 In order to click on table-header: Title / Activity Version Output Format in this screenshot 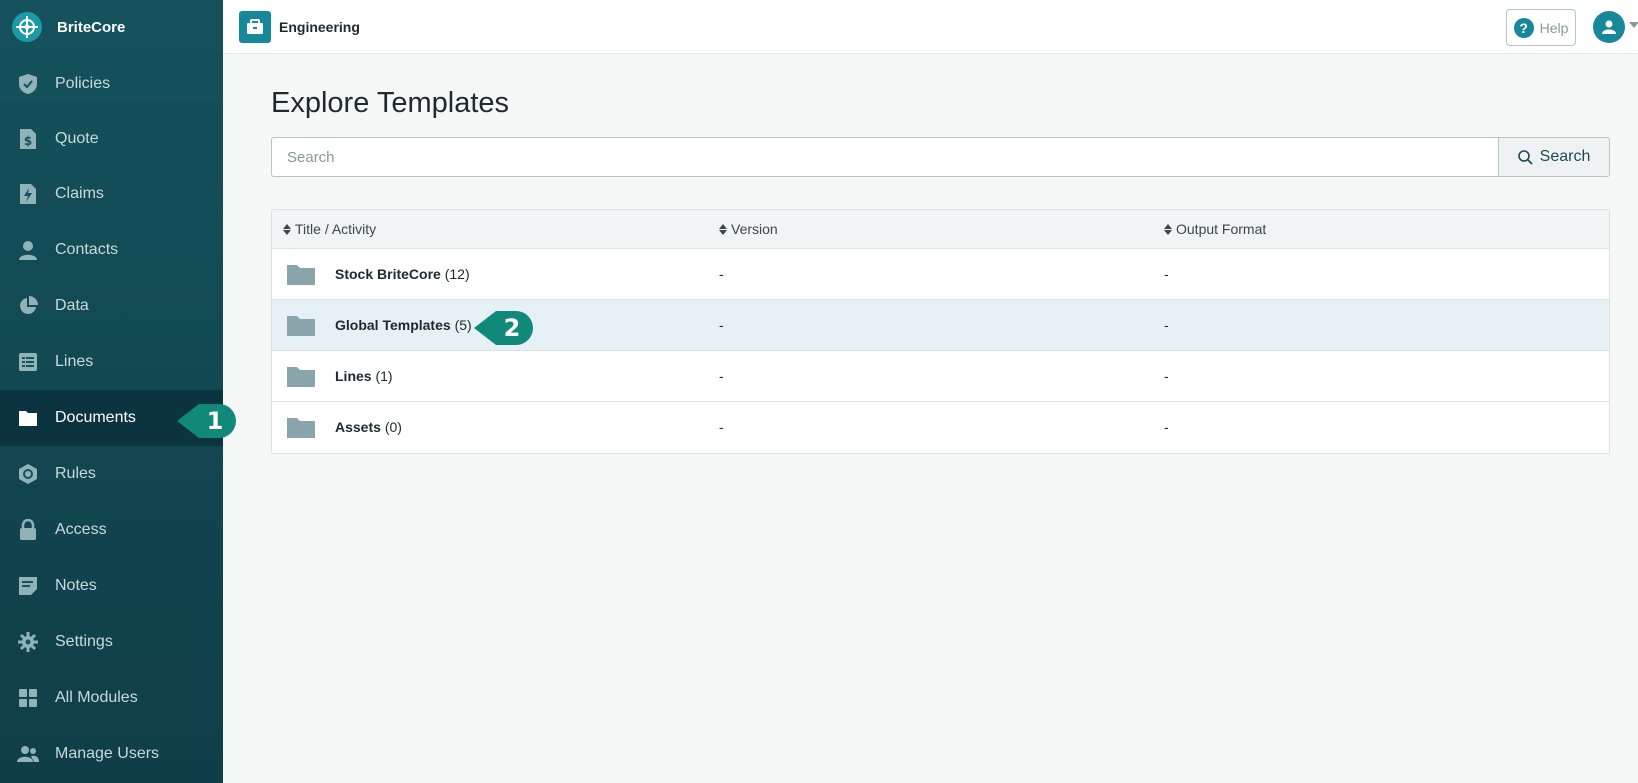, I will do `click(940, 229)`.